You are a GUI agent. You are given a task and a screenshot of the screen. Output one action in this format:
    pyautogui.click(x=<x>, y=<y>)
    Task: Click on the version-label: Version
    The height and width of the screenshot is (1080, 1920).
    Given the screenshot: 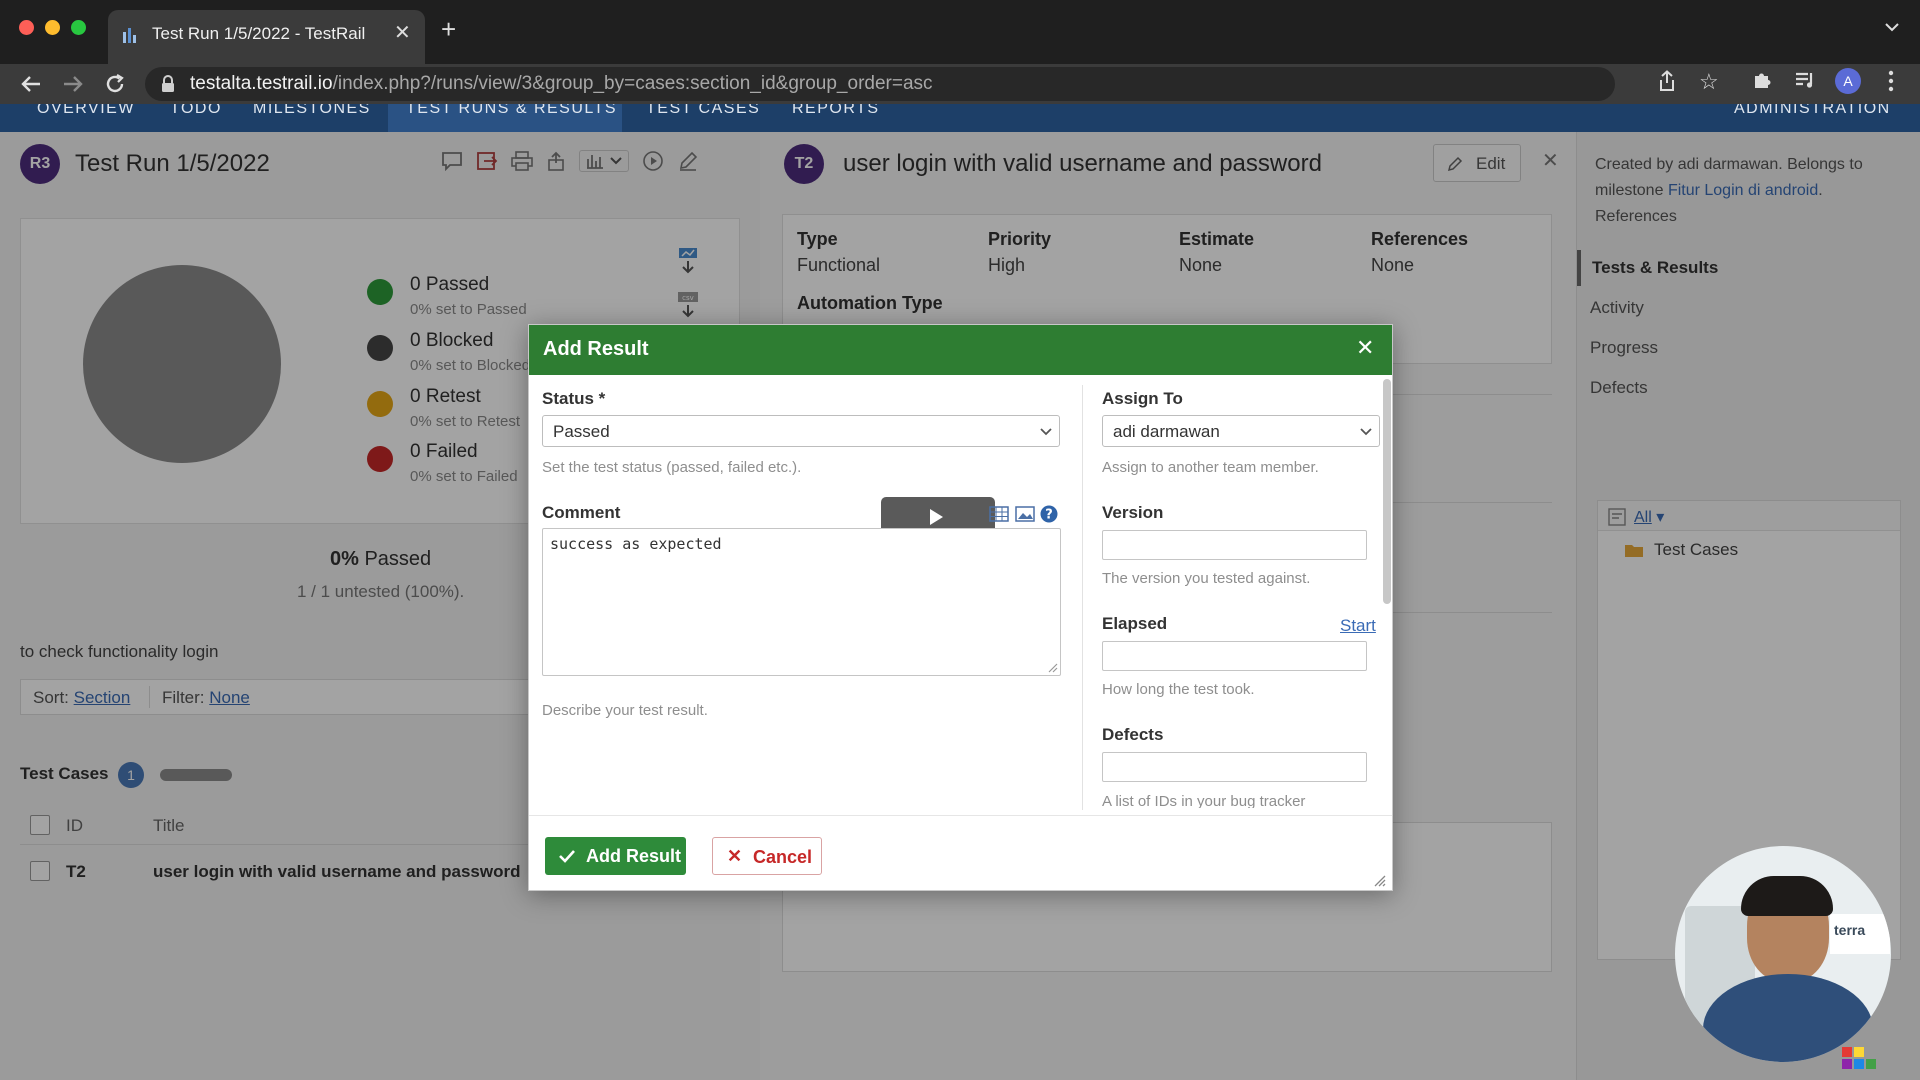 What is the action you would take?
    pyautogui.click(x=1133, y=512)
    